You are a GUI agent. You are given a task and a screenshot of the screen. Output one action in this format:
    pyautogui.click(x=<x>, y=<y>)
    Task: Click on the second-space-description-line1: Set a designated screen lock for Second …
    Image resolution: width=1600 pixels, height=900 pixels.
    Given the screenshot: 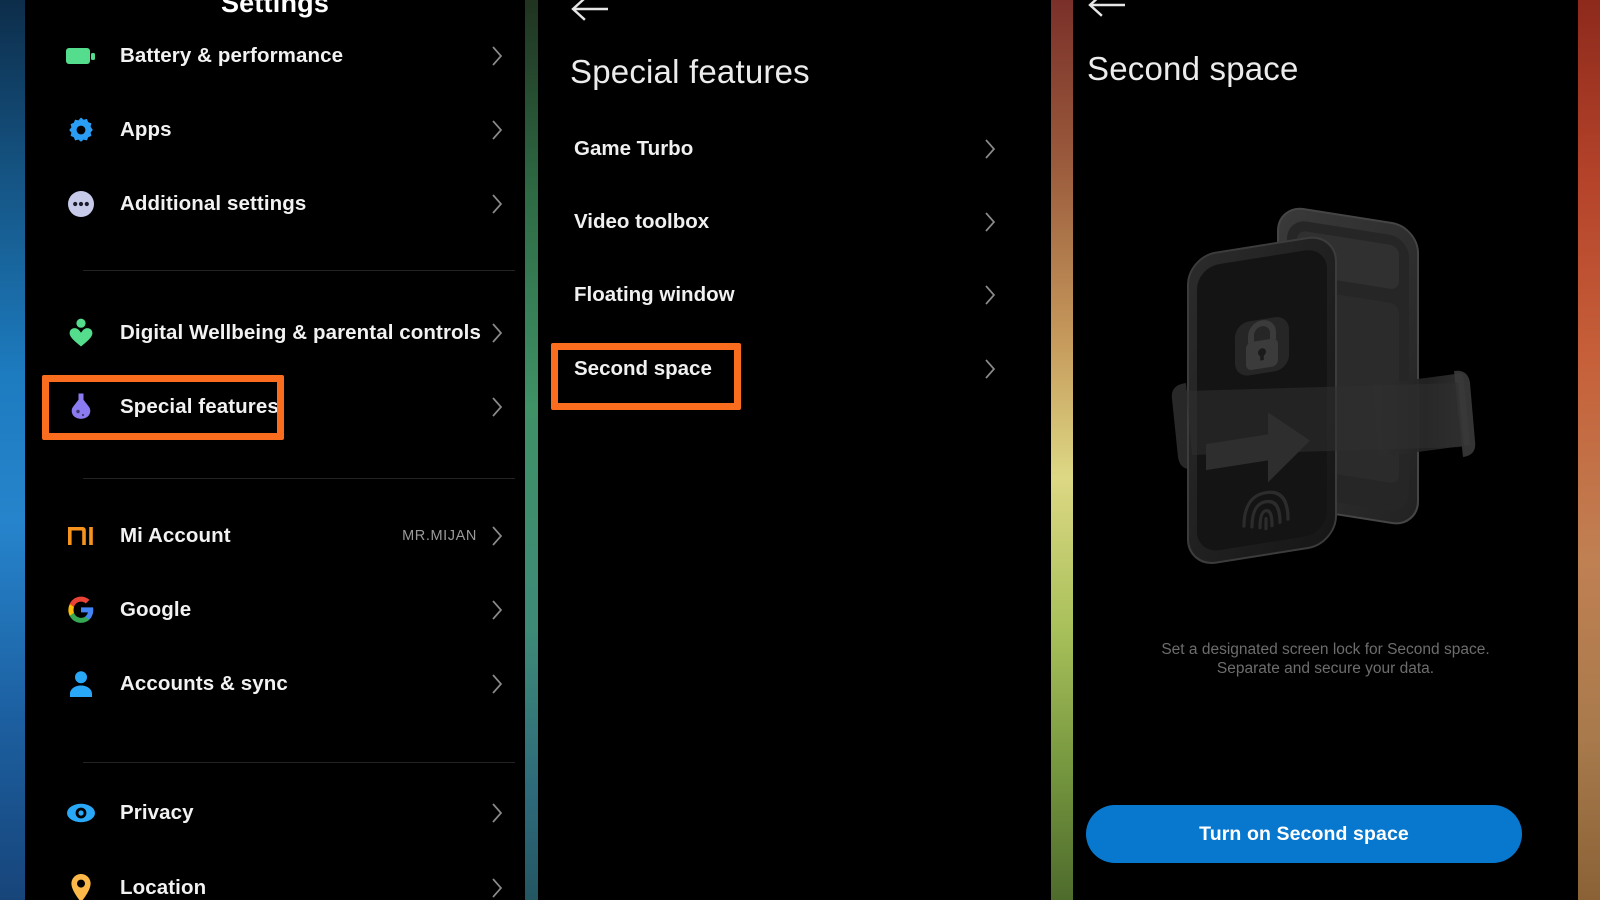 What is the action you would take?
    pyautogui.click(x=1325, y=649)
    